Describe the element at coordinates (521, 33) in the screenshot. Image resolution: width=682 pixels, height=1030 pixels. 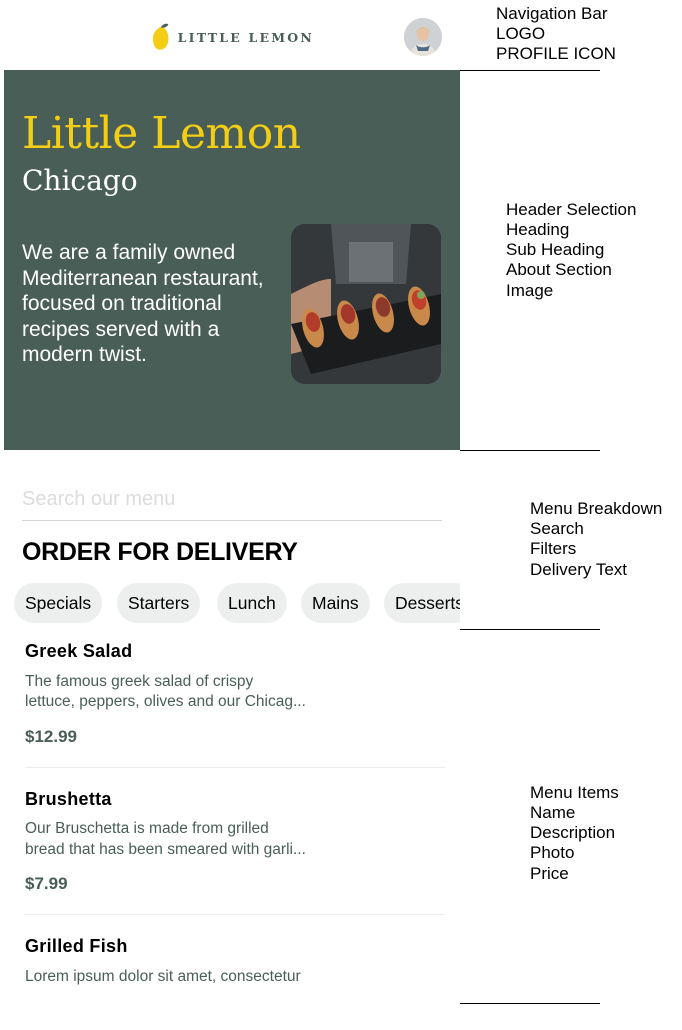
I see `annotation-logo: LOGO` at that location.